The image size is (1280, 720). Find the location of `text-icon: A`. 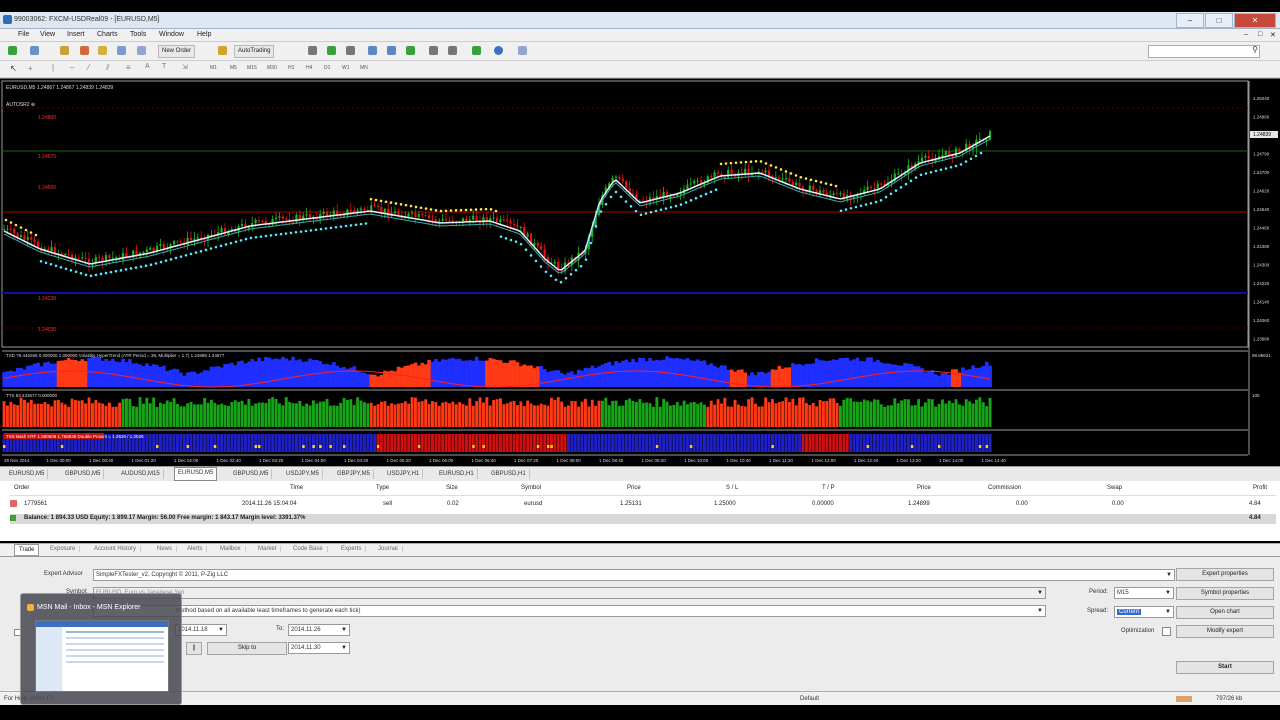

text-icon: A is located at coordinates (147, 66).